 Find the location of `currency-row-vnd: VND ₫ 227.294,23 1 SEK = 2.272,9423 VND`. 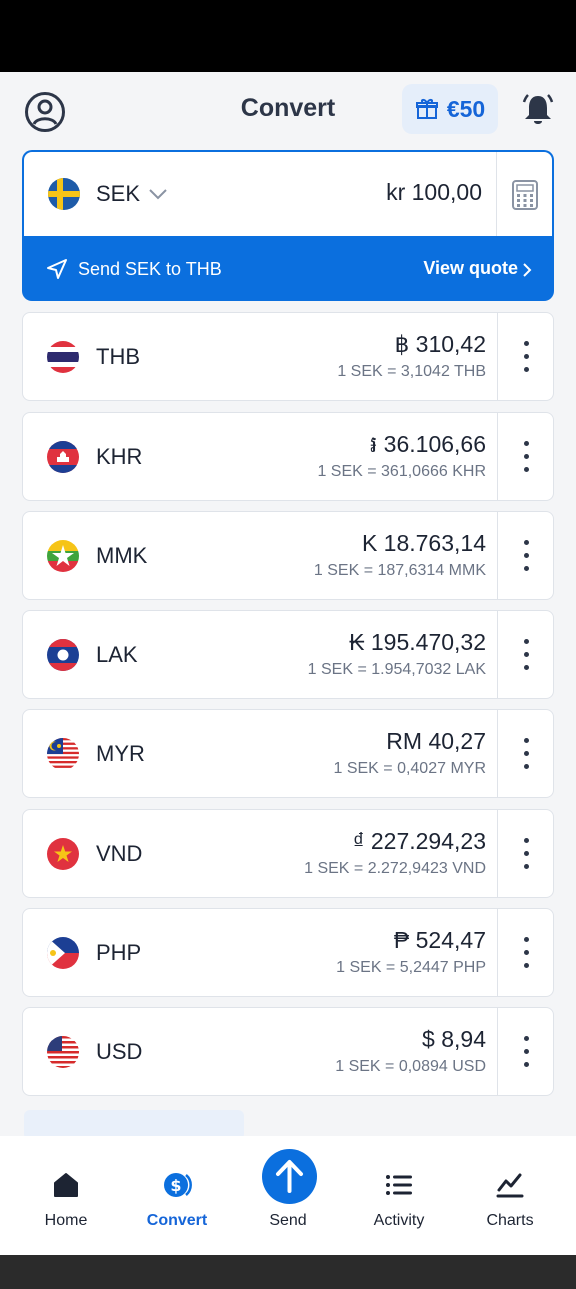

currency-row-vnd: VND ₫ 227.294,23 1 SEK = 2.272,9423 VND is located at coordinates (288, 853).